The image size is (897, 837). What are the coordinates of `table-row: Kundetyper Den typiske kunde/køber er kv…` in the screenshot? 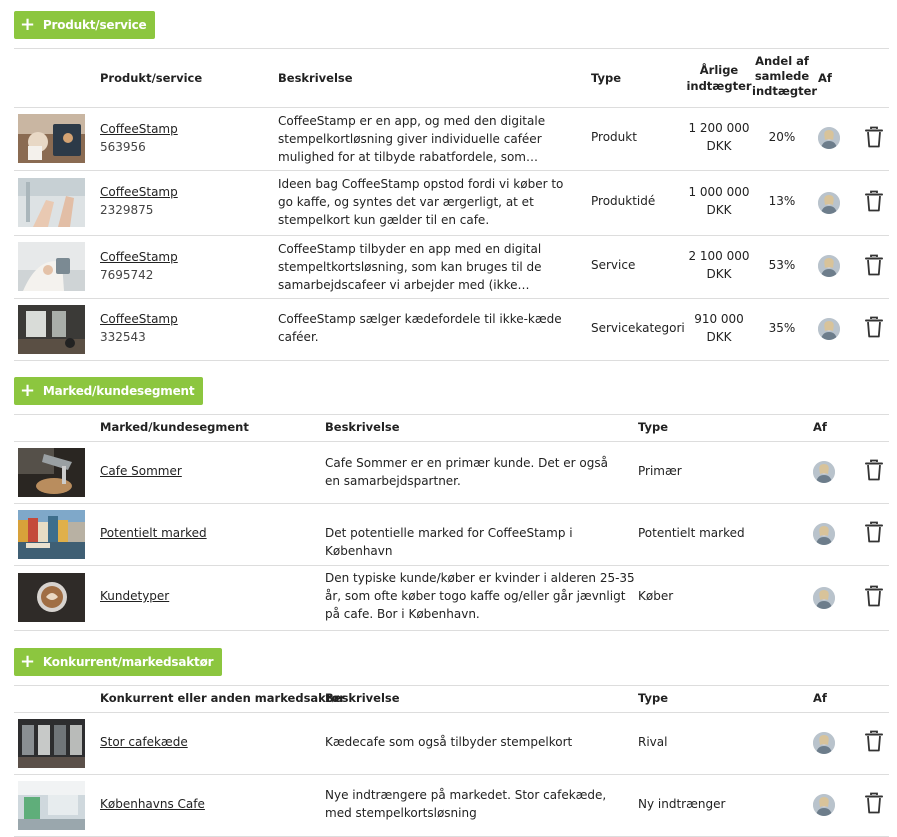 It's located at (451, 598).